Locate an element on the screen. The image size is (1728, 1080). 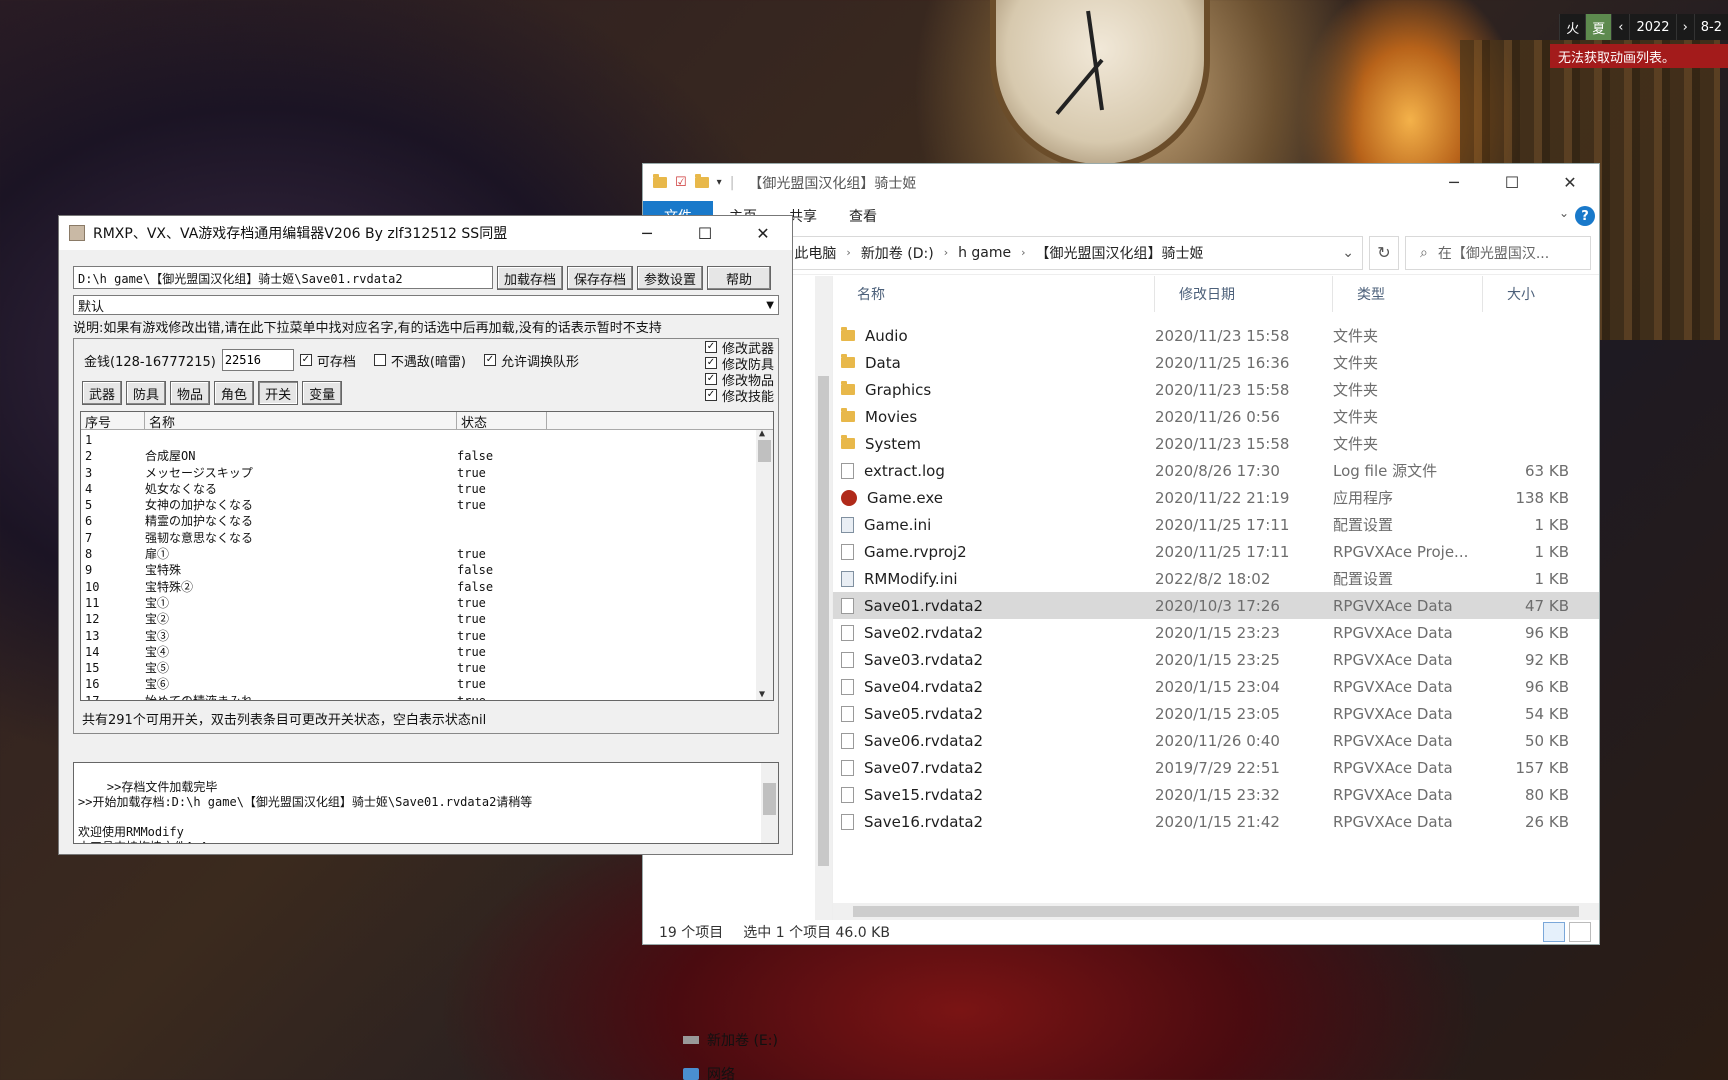
horizontal-scrollbar is located at coordinates (1216, 911).